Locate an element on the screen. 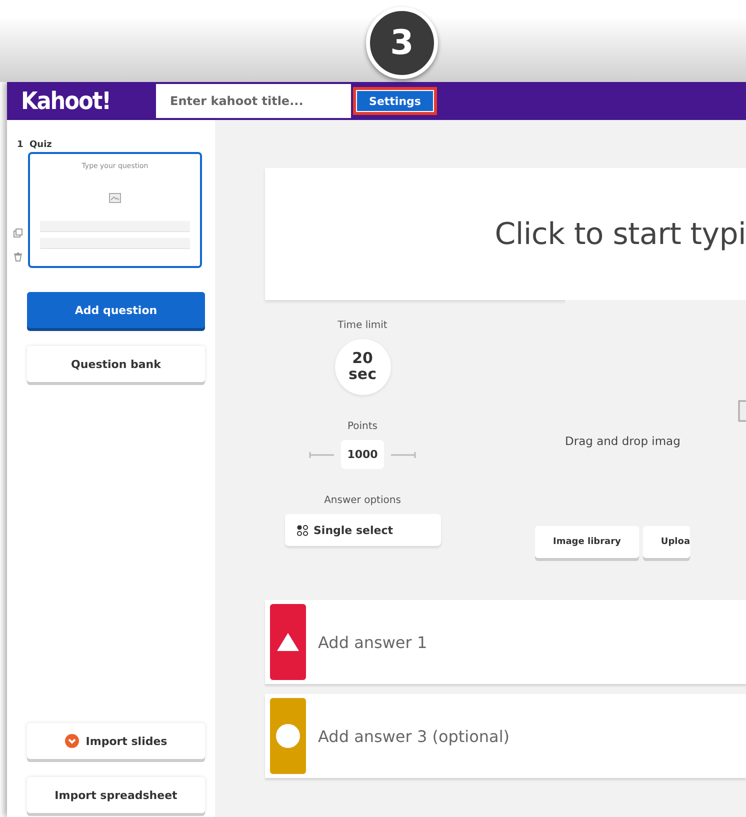 This screenshot has width=746, height=817. trash-icon is located at coordinates (18, 257).